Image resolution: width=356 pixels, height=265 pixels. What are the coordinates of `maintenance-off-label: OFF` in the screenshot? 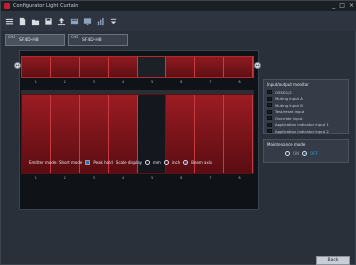 It's located at (314, 153).